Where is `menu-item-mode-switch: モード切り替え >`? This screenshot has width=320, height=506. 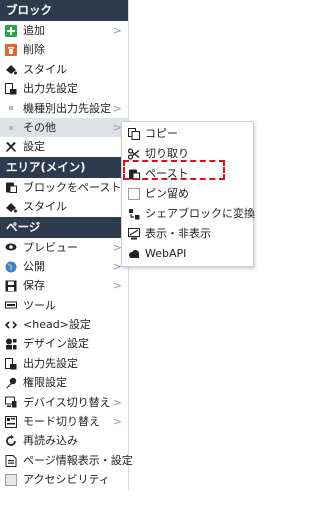
menu-item-mode-switch: モード切り替え > is located at coordinates (64, 421).